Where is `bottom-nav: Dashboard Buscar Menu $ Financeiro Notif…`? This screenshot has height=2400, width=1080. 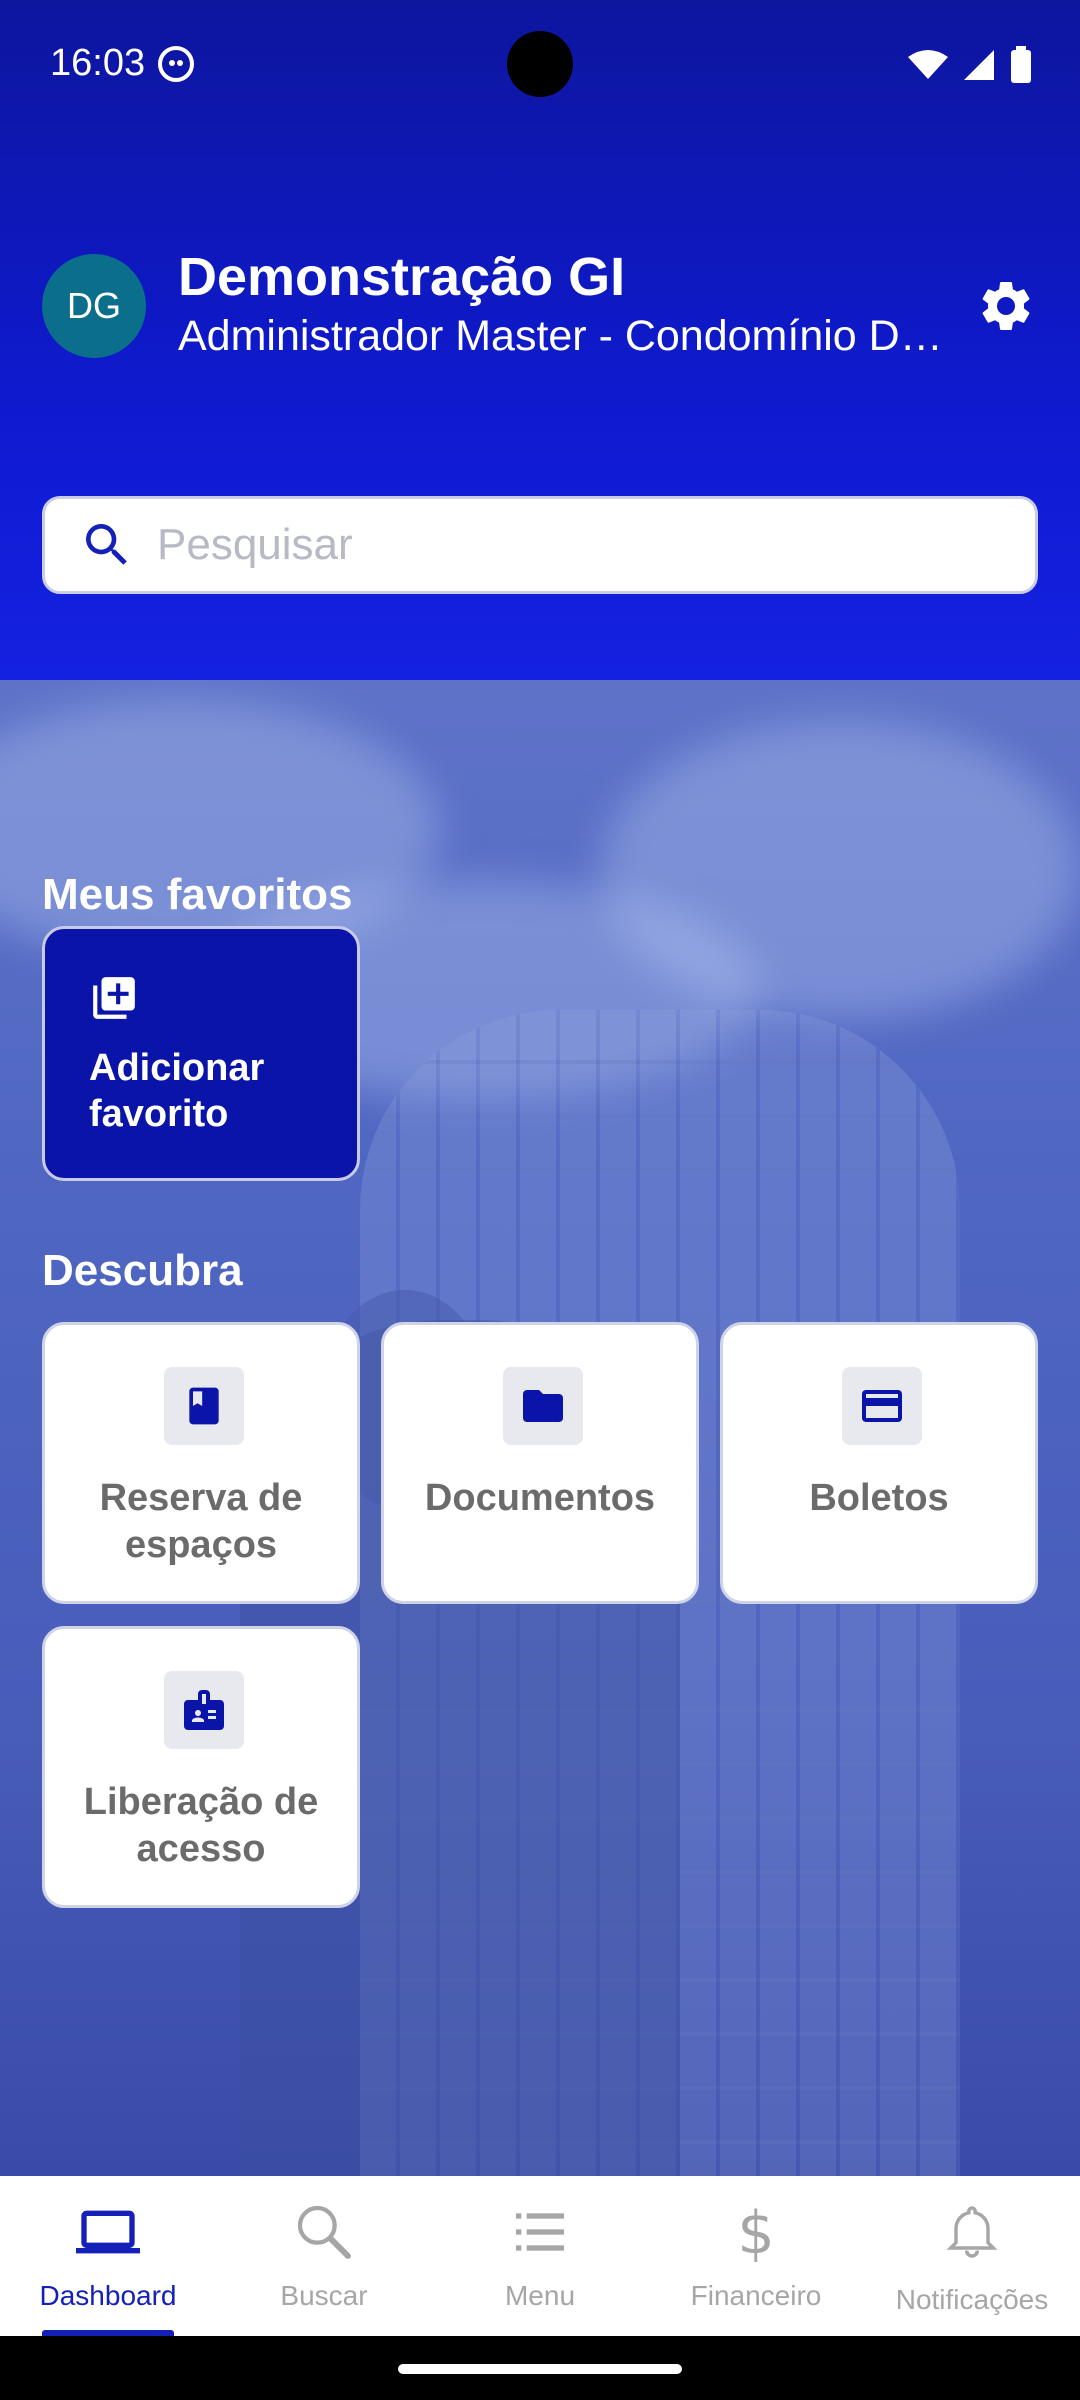
bottom-nav: Dashboard Buscar Menu $ Financeiro Notif… is located at coordinates (540, 2256).